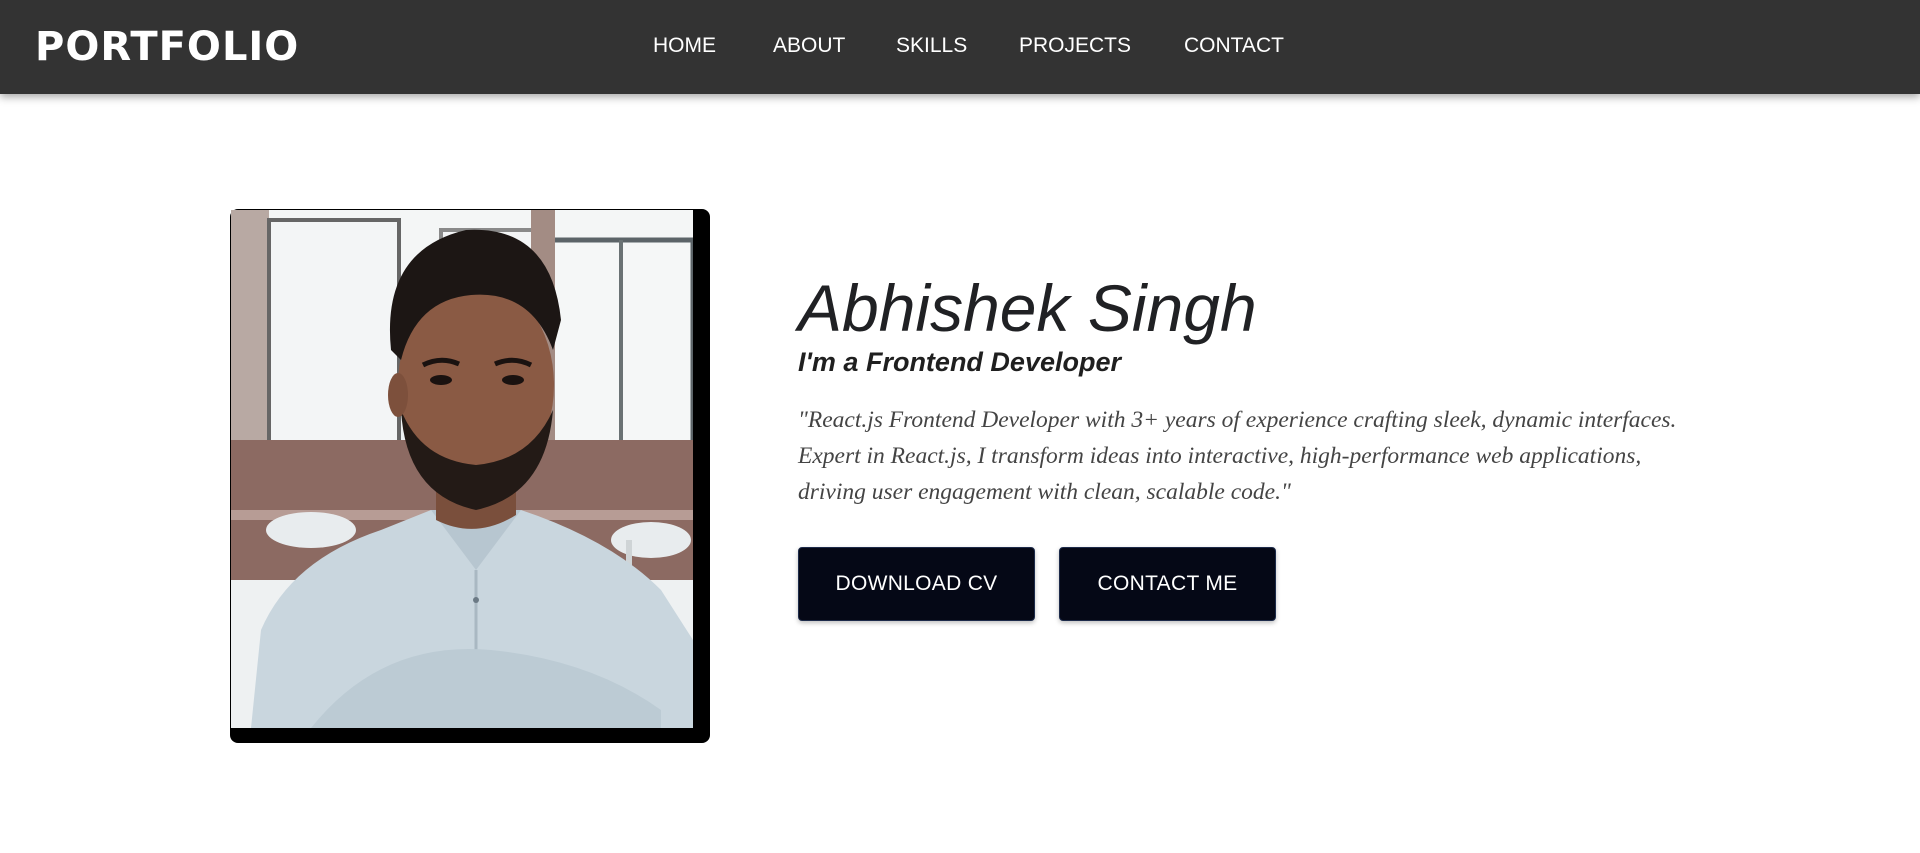  I want to click on hero-role: I'm a Frontend Developer, so click(959, 362).